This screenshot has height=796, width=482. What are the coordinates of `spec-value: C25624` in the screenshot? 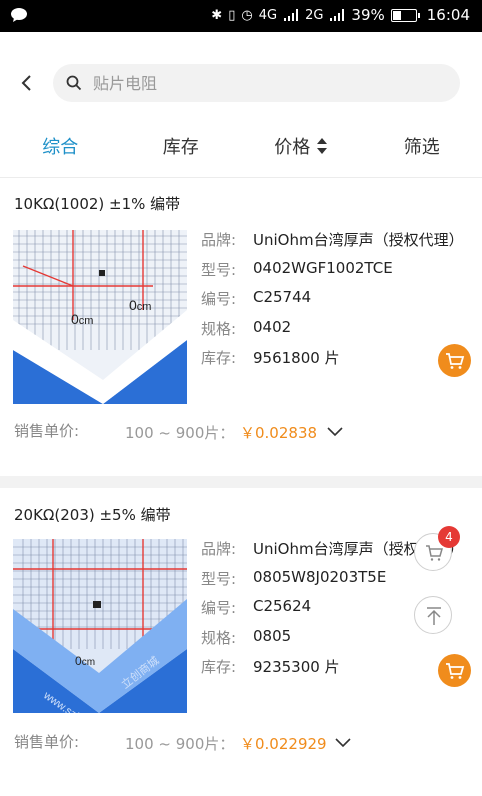 It's located at (282, 606).